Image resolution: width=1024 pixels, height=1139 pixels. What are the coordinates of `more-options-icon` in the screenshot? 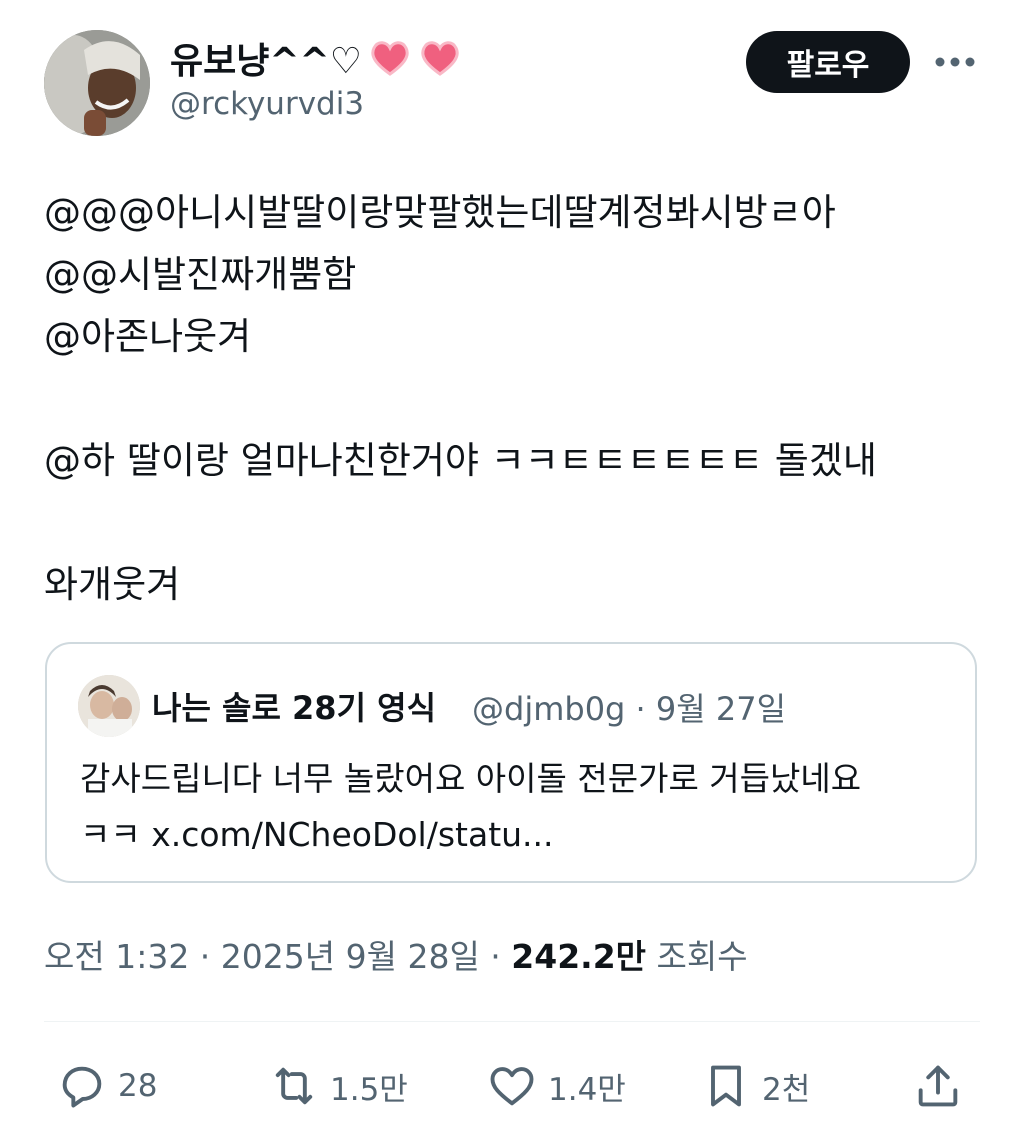 It's located at (955, 62).